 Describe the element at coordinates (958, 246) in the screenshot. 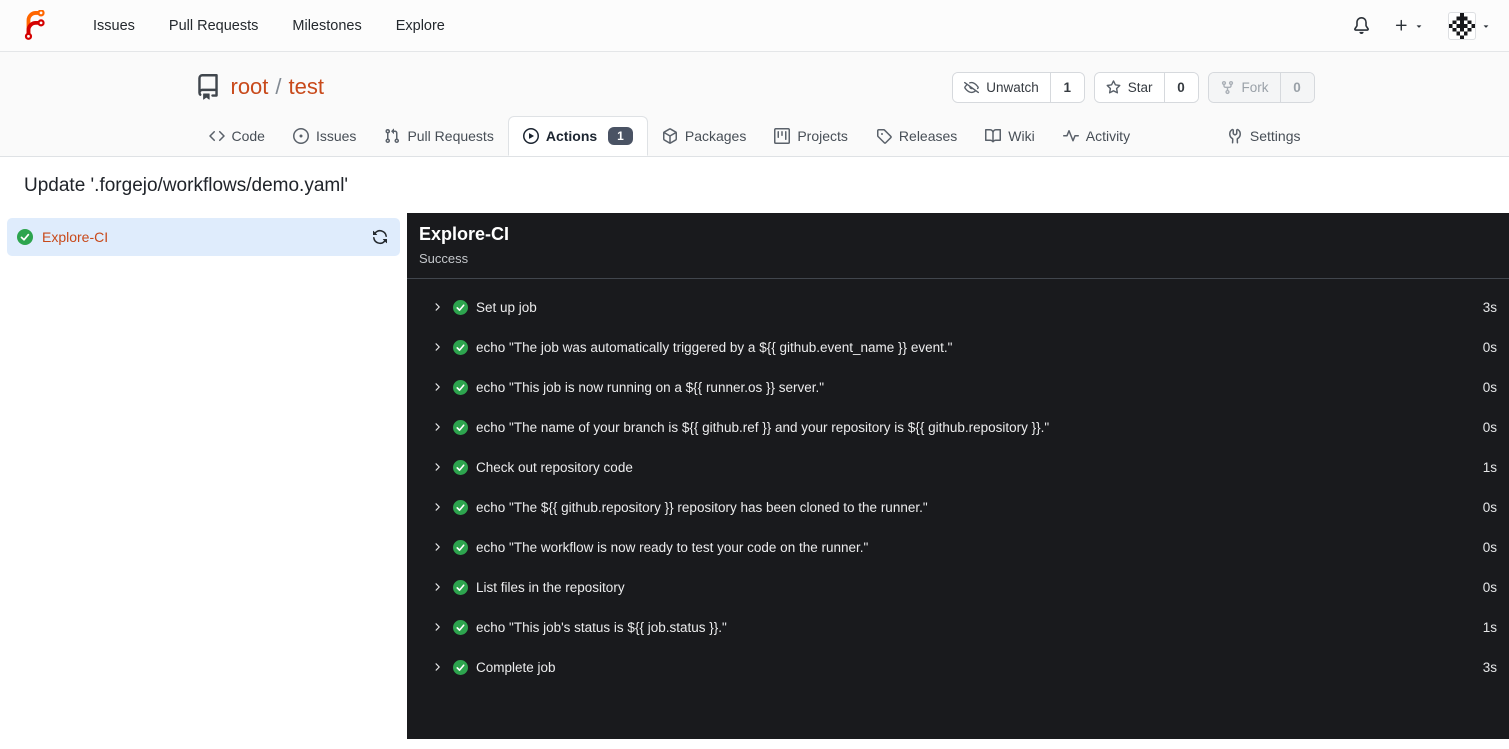

I see `job-log-header: Explore-CI Success` at that location.